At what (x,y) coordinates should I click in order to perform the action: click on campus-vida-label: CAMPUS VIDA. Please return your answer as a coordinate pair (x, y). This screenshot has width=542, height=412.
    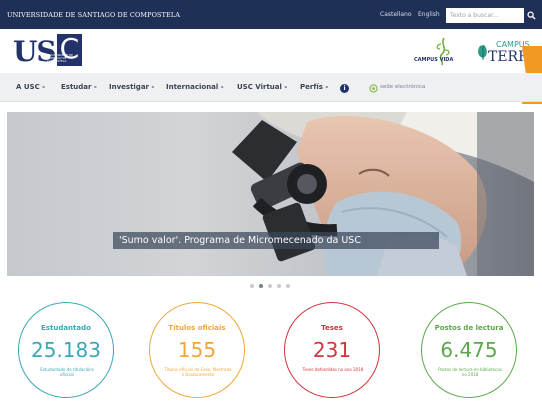
    Looking at the image, I should click on (434, 60).